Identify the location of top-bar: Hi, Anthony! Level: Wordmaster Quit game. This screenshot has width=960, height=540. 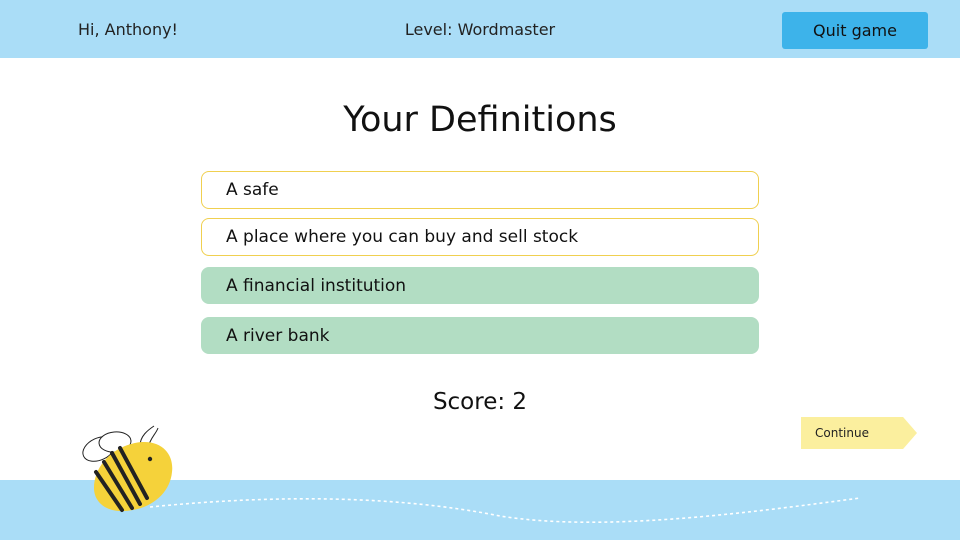
(480, 29).